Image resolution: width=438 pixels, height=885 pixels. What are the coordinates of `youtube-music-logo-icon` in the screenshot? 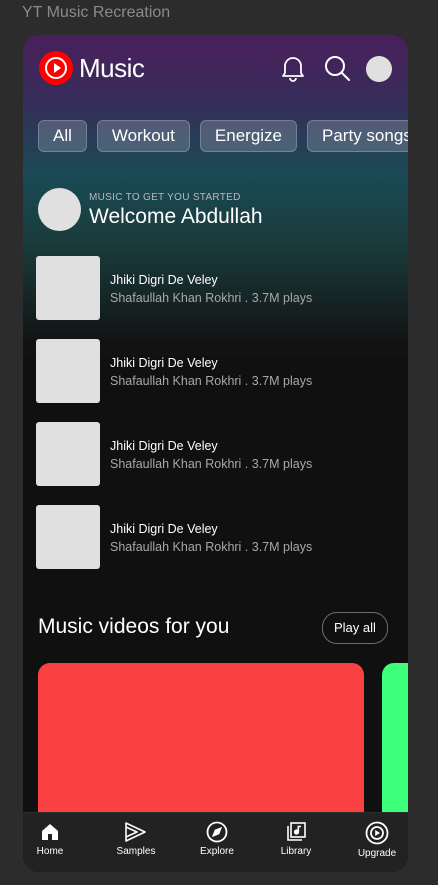 It's located at (56, 68).